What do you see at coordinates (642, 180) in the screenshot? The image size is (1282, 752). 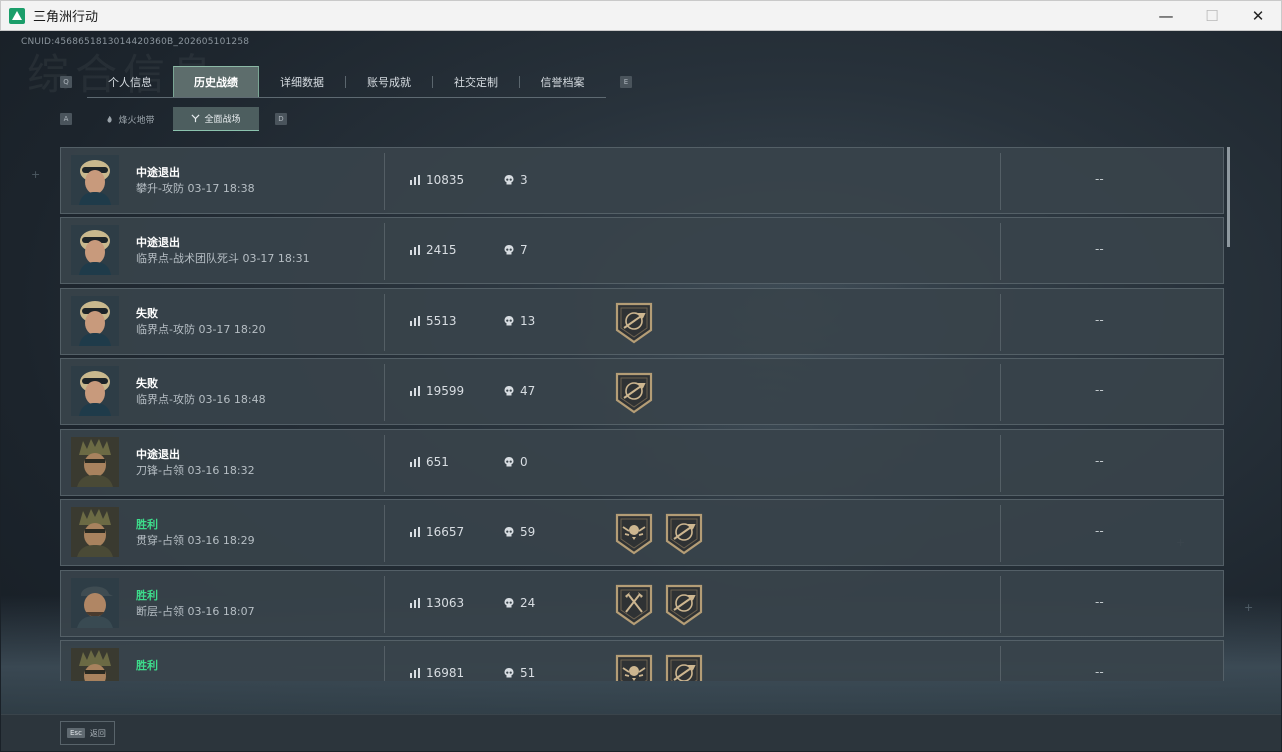 I see `match-row: 中途退出 攀升-攻防 03-17 18:38 10835 3 --` at bounding box center [642, 180].